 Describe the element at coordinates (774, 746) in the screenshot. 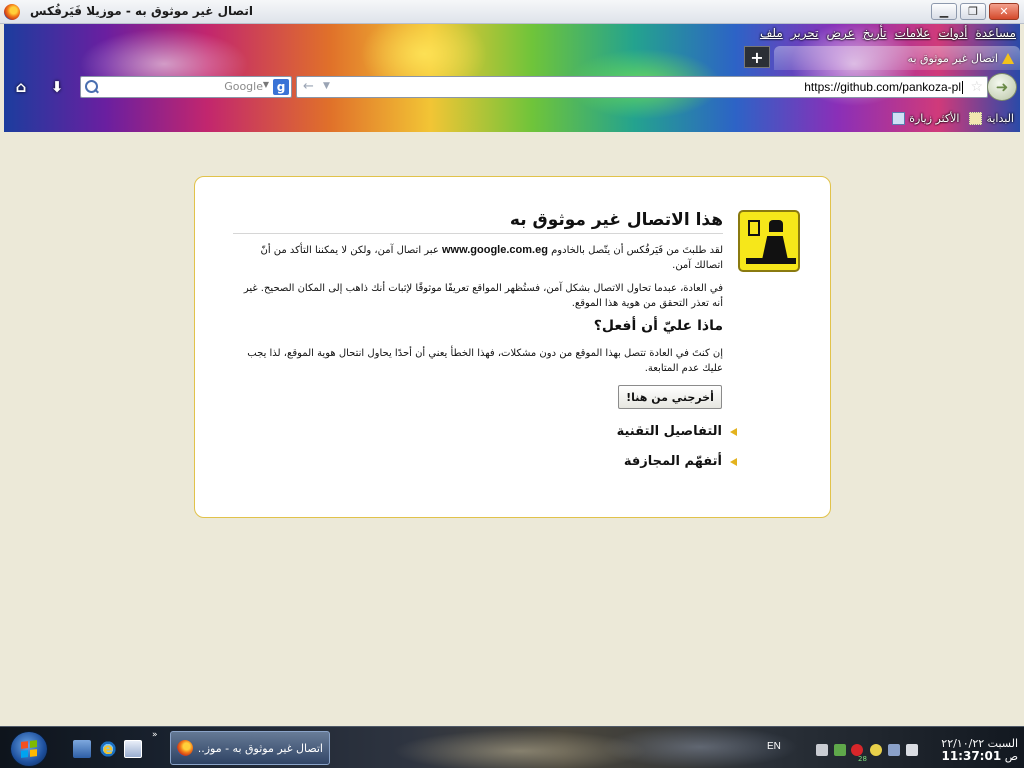

I see `language-indicator: EN` at that location.